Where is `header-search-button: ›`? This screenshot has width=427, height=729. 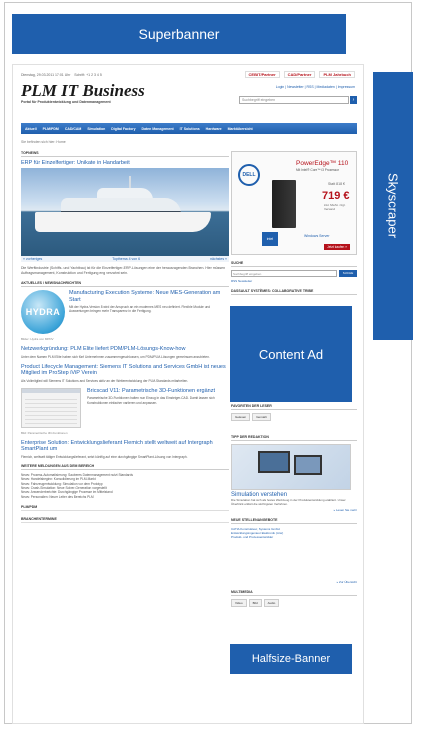 header-search-button: › is located at coordinates (353, 100).